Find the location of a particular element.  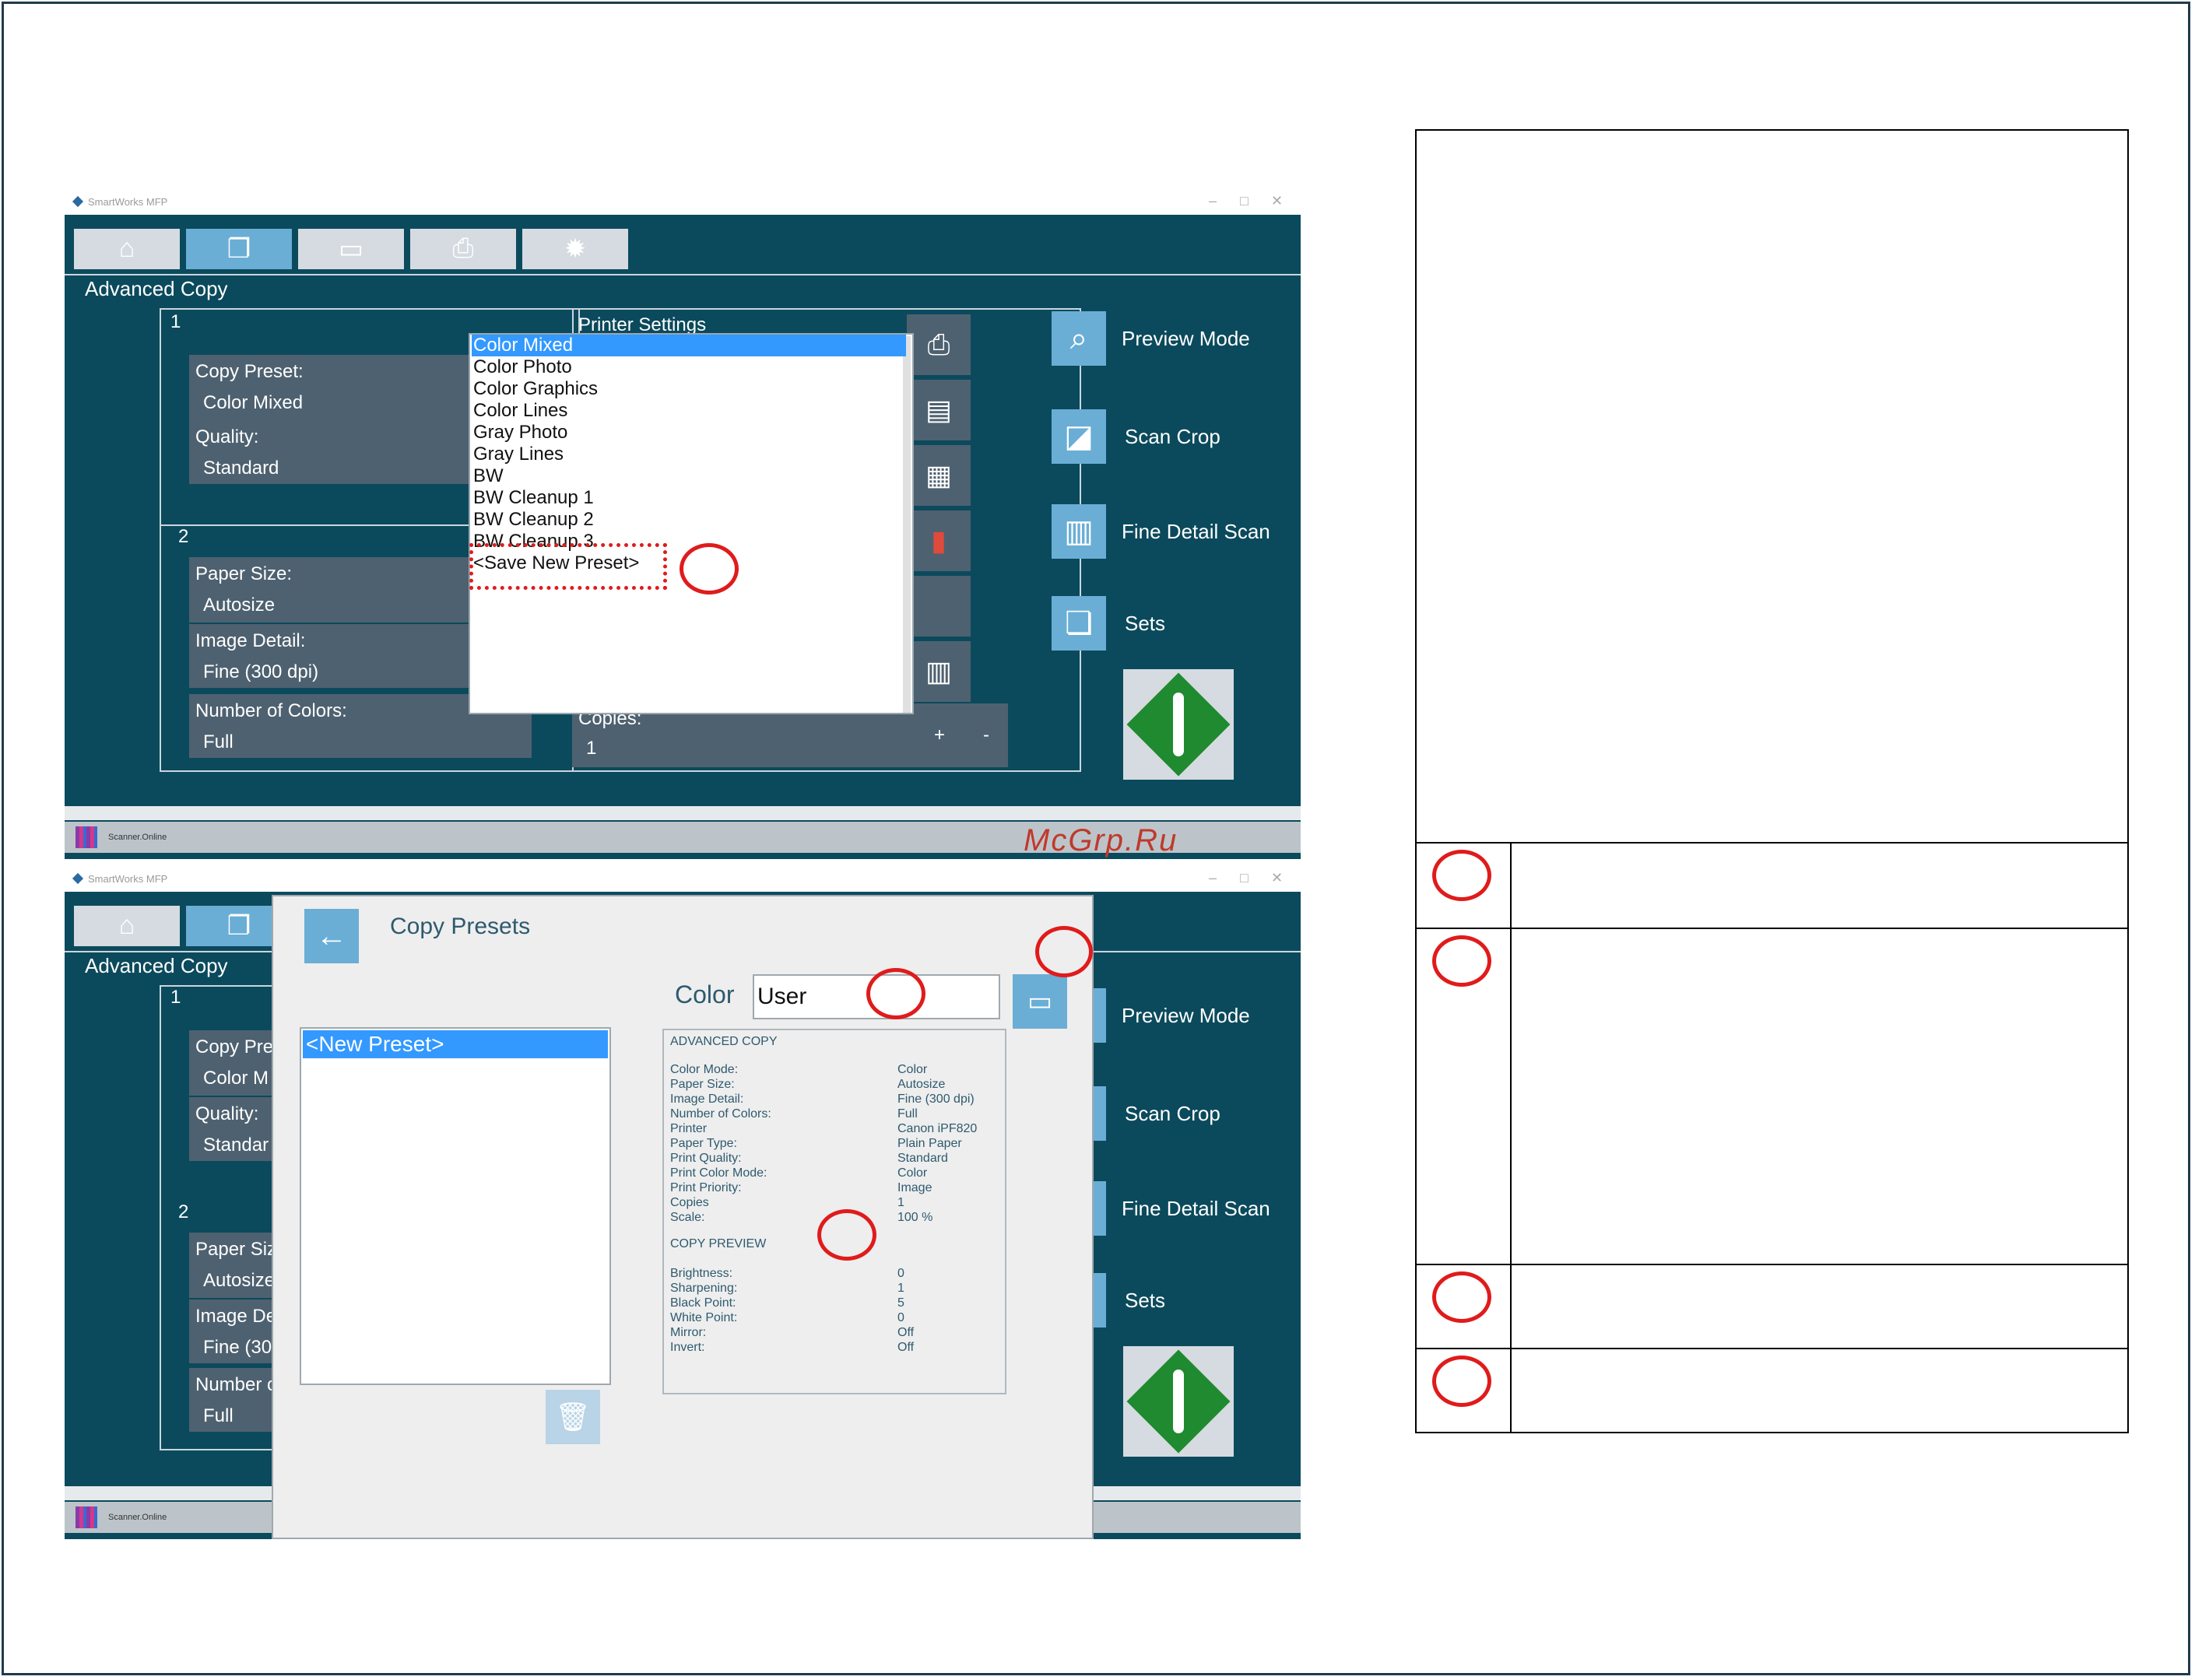

tab-settings: ✹ is located at coordinates (575, 249).